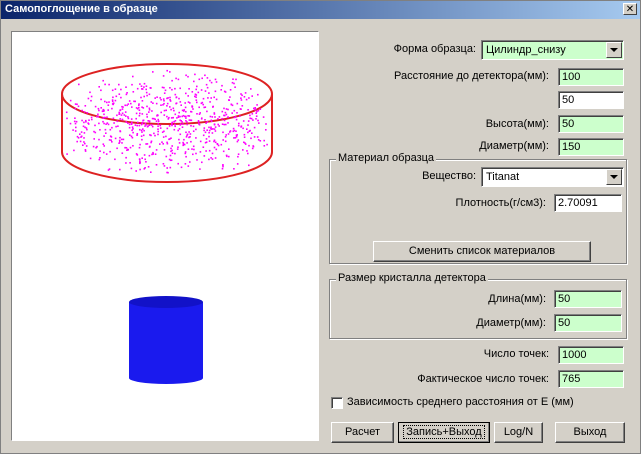 This screenshot has height=454, width=641. What do you see at coordinates (590, 432) in the screenshot?
I see `exit-button: Выход` at bounding box center [590, 432].